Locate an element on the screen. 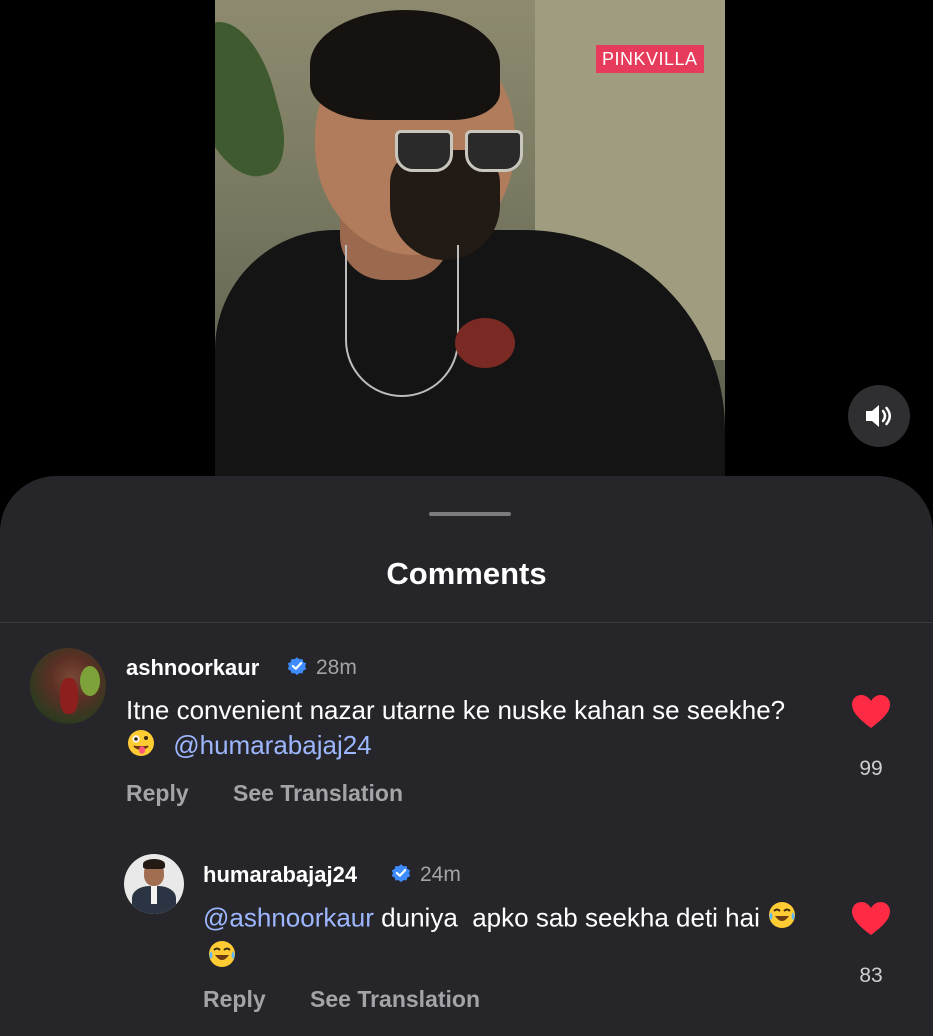 The image size is (933, 1036). like-count: 83 is located at coordinates (871, 975).